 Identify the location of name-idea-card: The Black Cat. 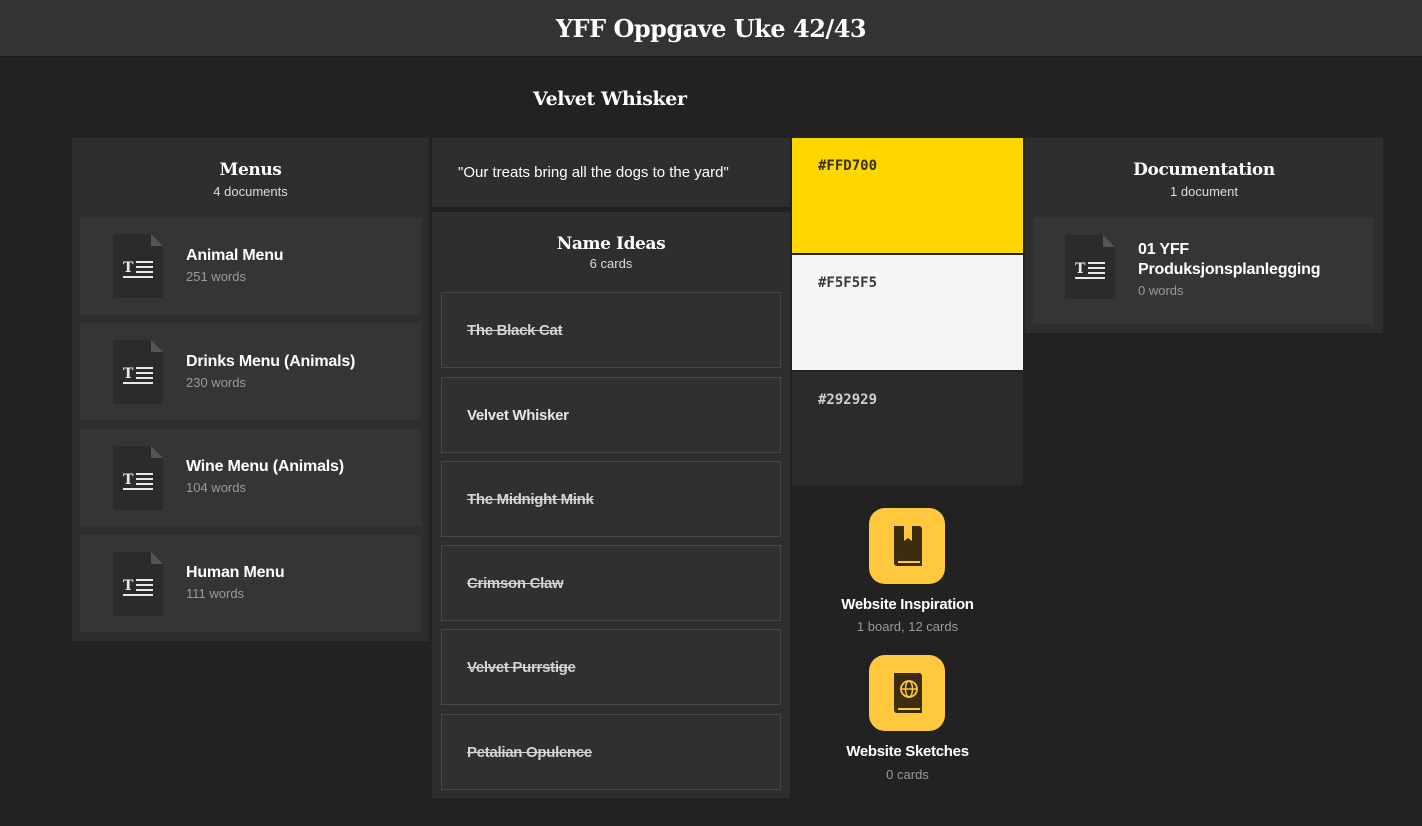
(611, 330).